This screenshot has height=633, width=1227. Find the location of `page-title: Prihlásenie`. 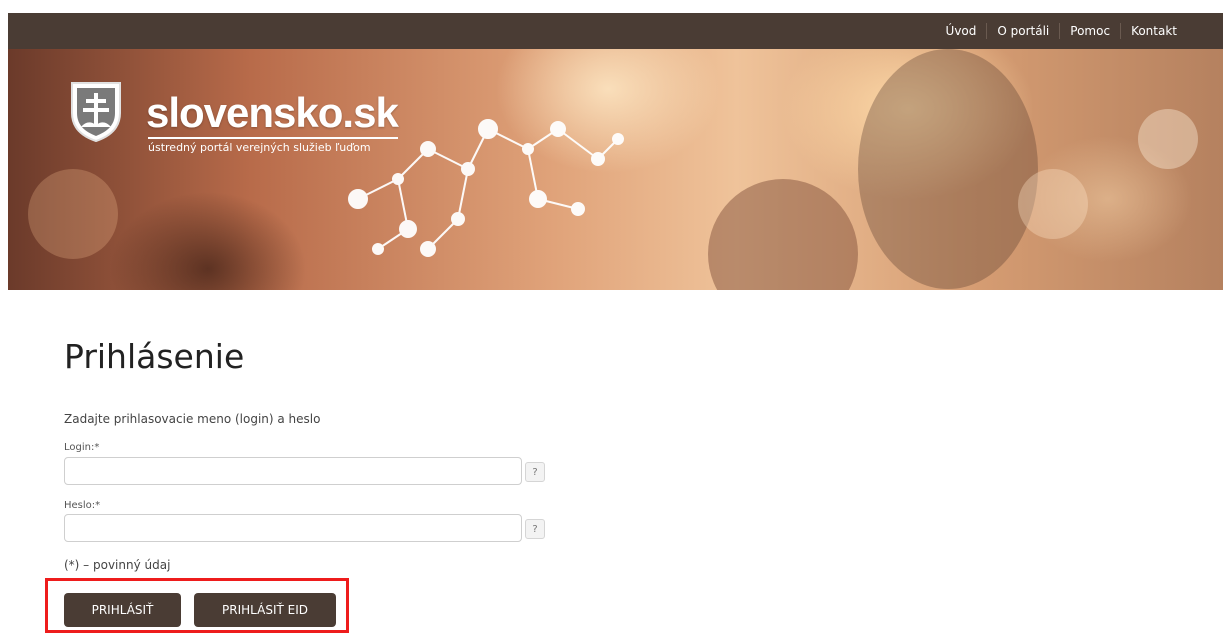

page-title: Prihlásenie is located at coordinates (154, 356).